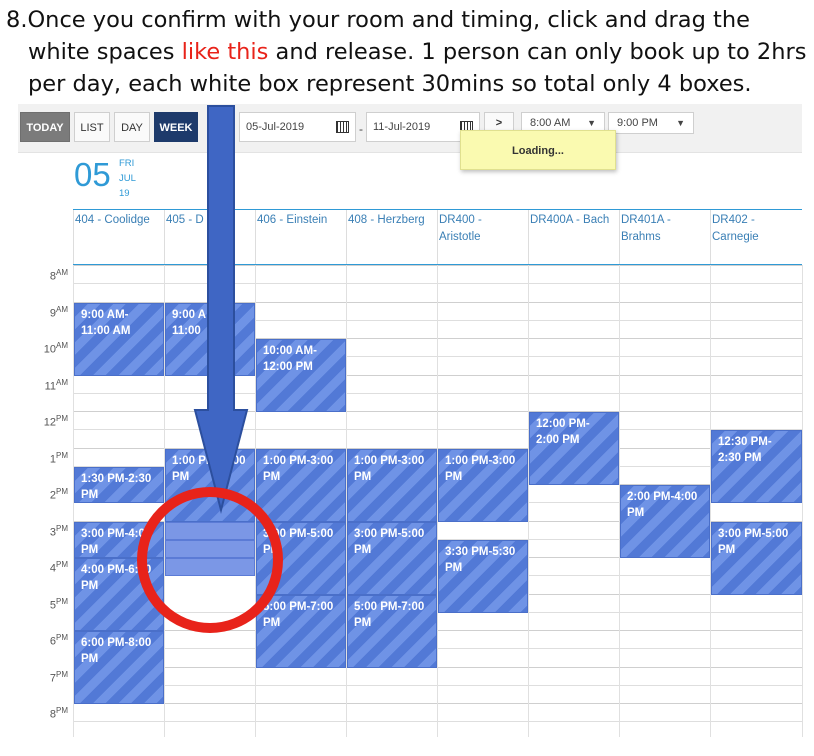  Describe the element at coordinates (641, 237) in the screenshot. I see `room-name-2: Brahms` at that location.